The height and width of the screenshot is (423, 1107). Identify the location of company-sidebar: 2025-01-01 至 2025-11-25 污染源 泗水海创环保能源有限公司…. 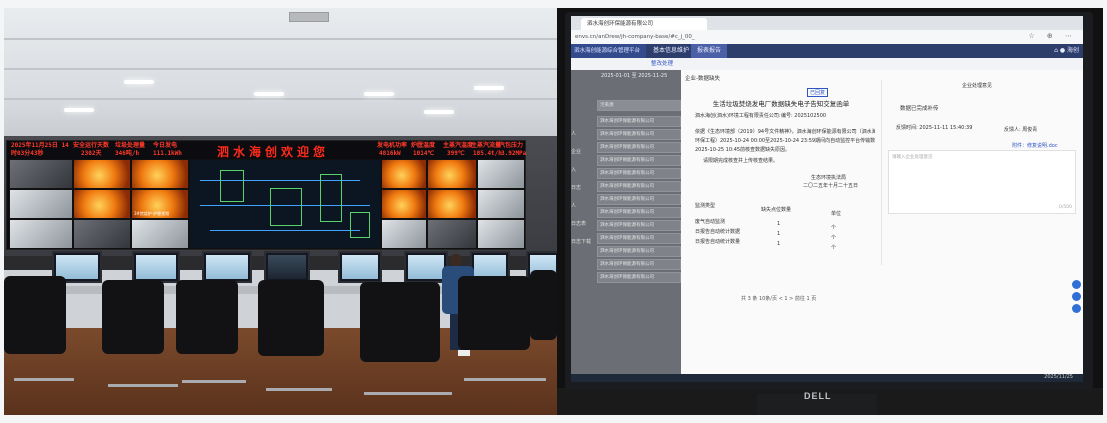
(626, 226).